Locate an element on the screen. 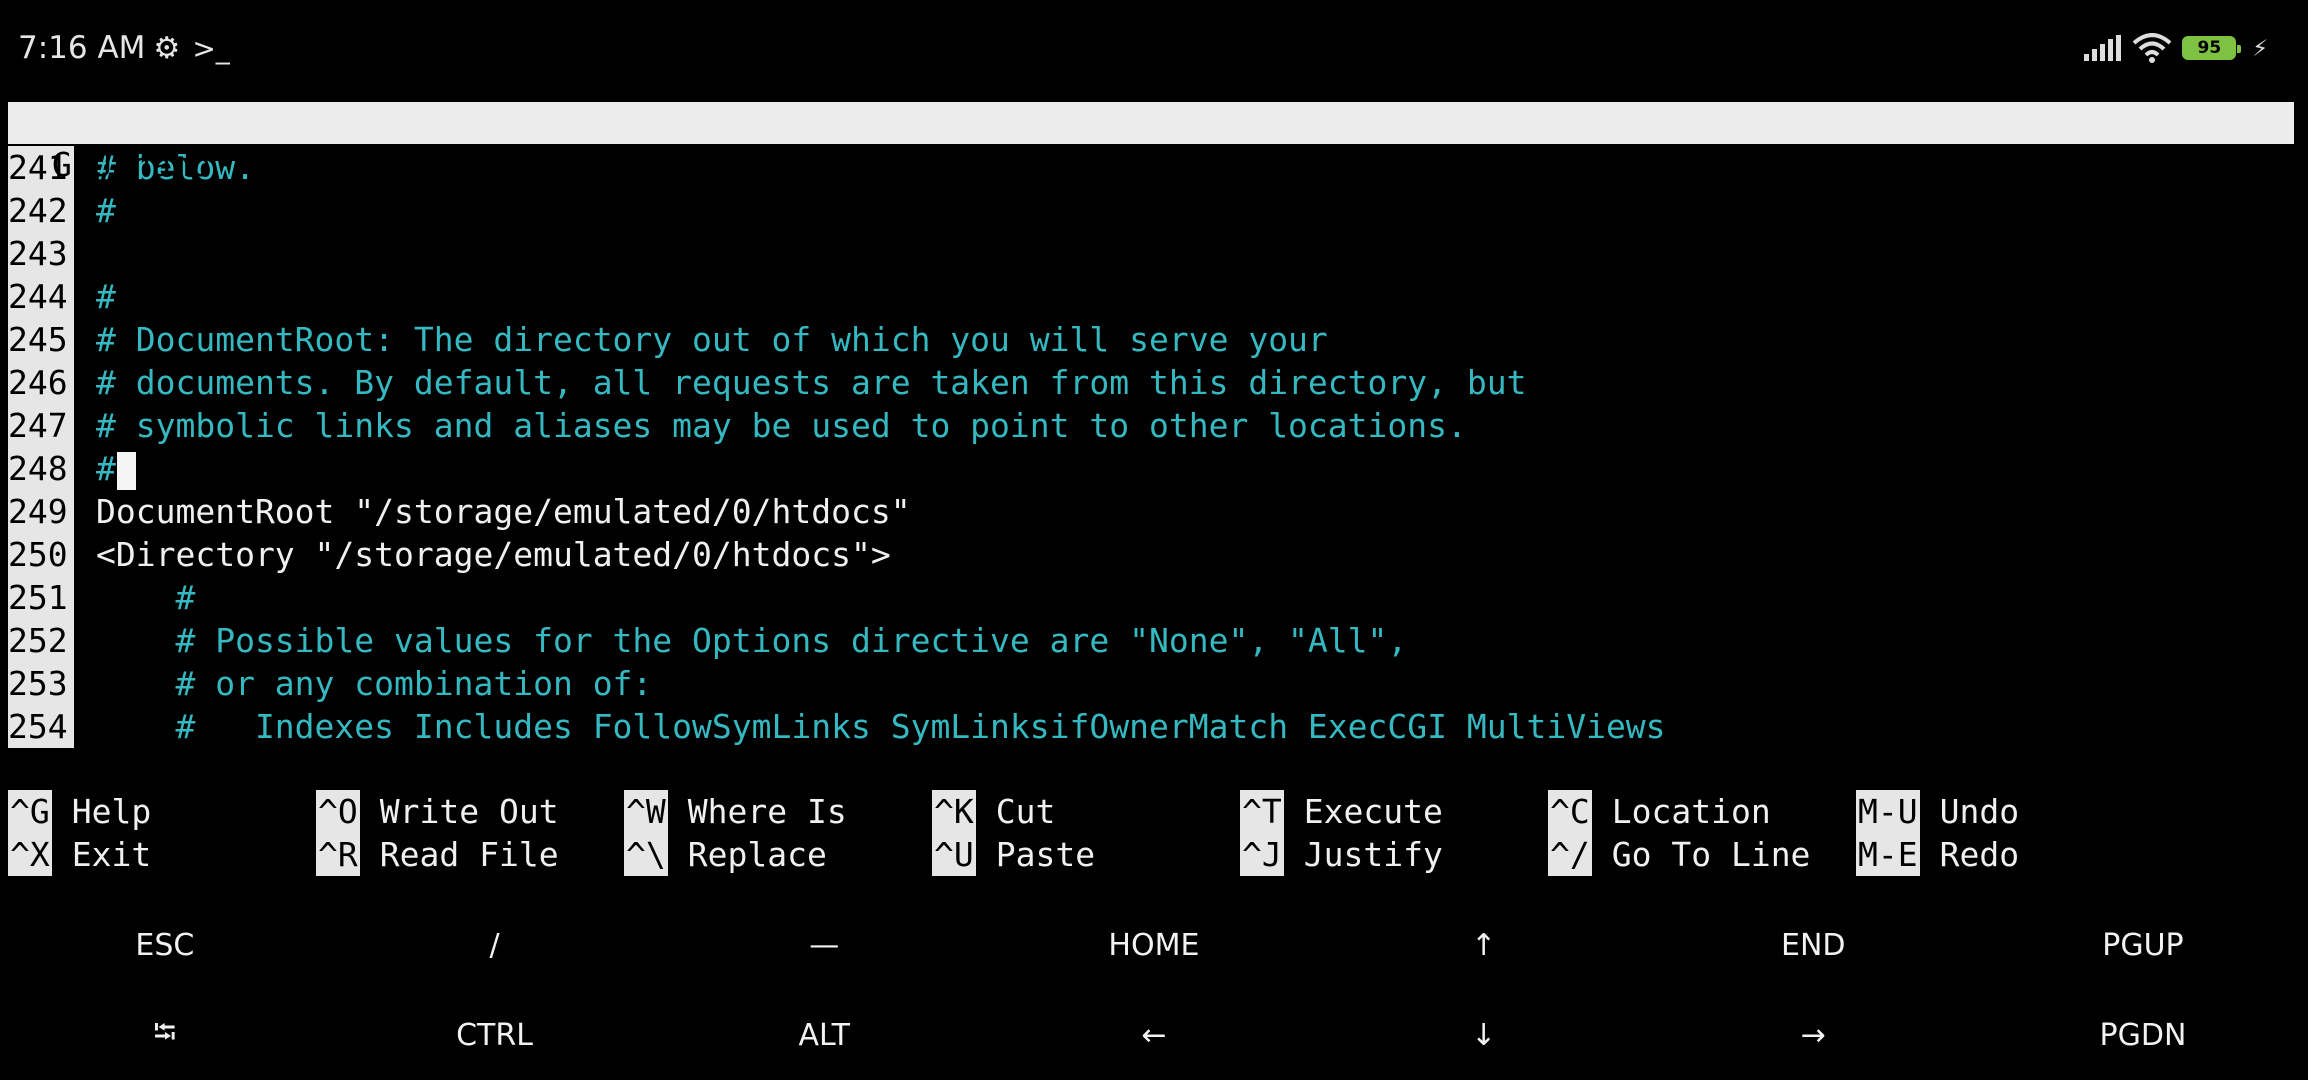 Image resolution: width=2308 pixels, height=1080 pixels. editor-line: 243 is located at coordinates (1151, 253).